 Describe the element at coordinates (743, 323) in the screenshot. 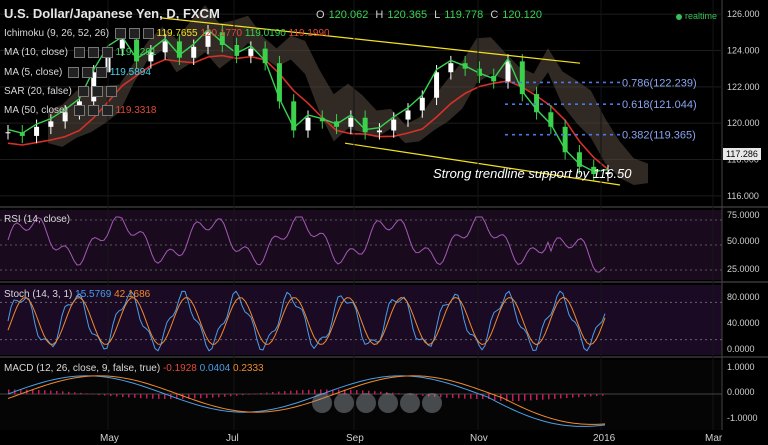

I see `stoch-tick-label: 40.0000` at that location.